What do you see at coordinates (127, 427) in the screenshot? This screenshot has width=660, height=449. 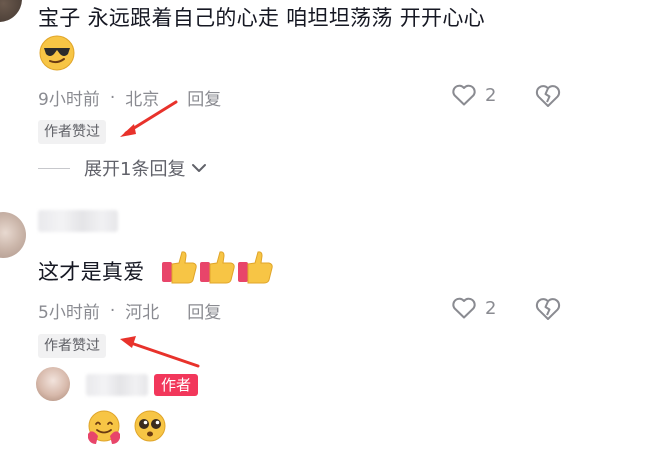 I see `reply-emoji-group` at bounding box center [127, 427].